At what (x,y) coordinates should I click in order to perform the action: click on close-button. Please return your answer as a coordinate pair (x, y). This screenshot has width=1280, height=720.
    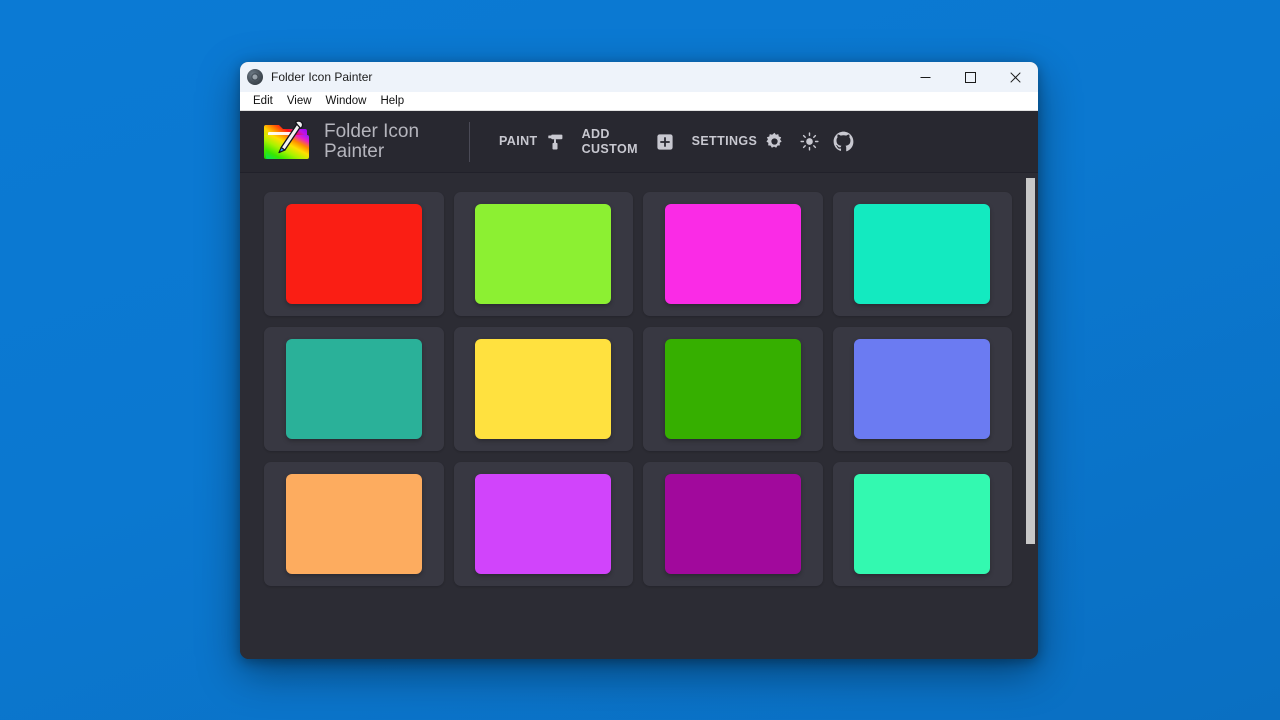
    Looking at the image, I should click on (1015, 77).